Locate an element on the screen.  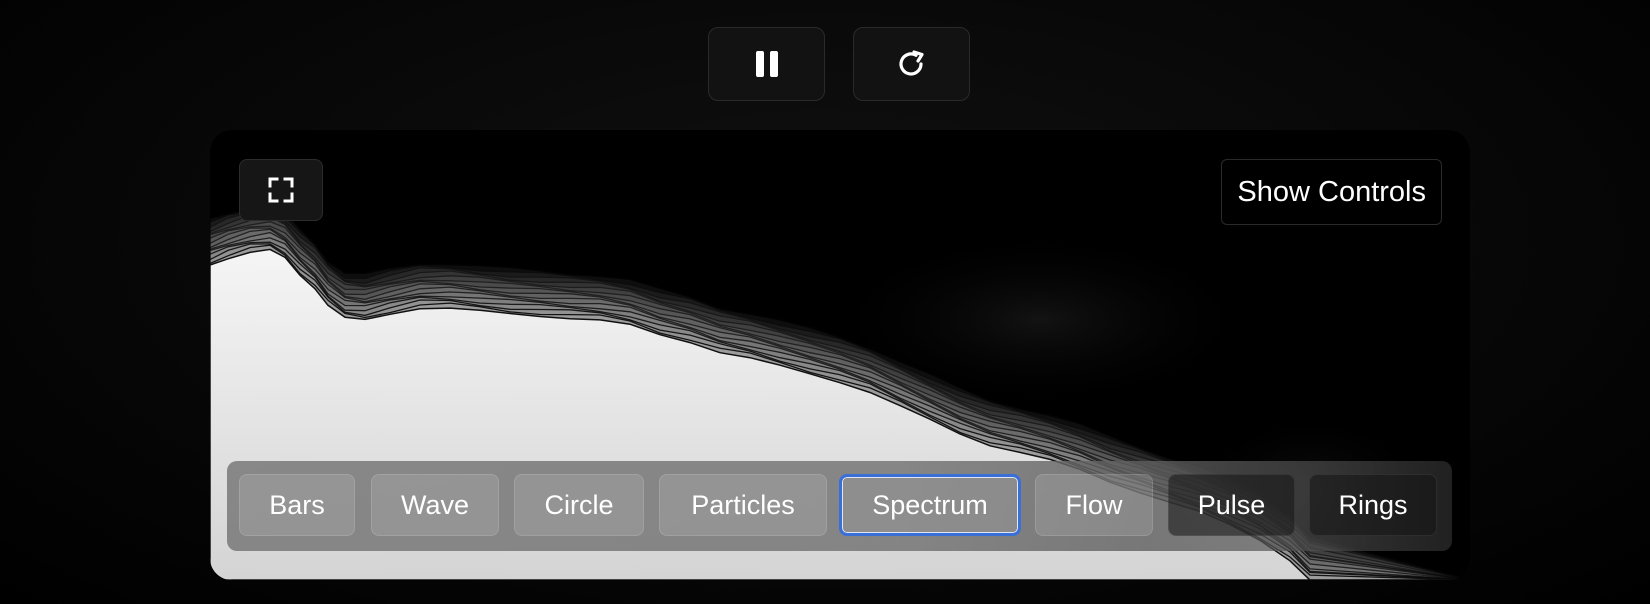
pause-icon is located at coordinates (766, 64).